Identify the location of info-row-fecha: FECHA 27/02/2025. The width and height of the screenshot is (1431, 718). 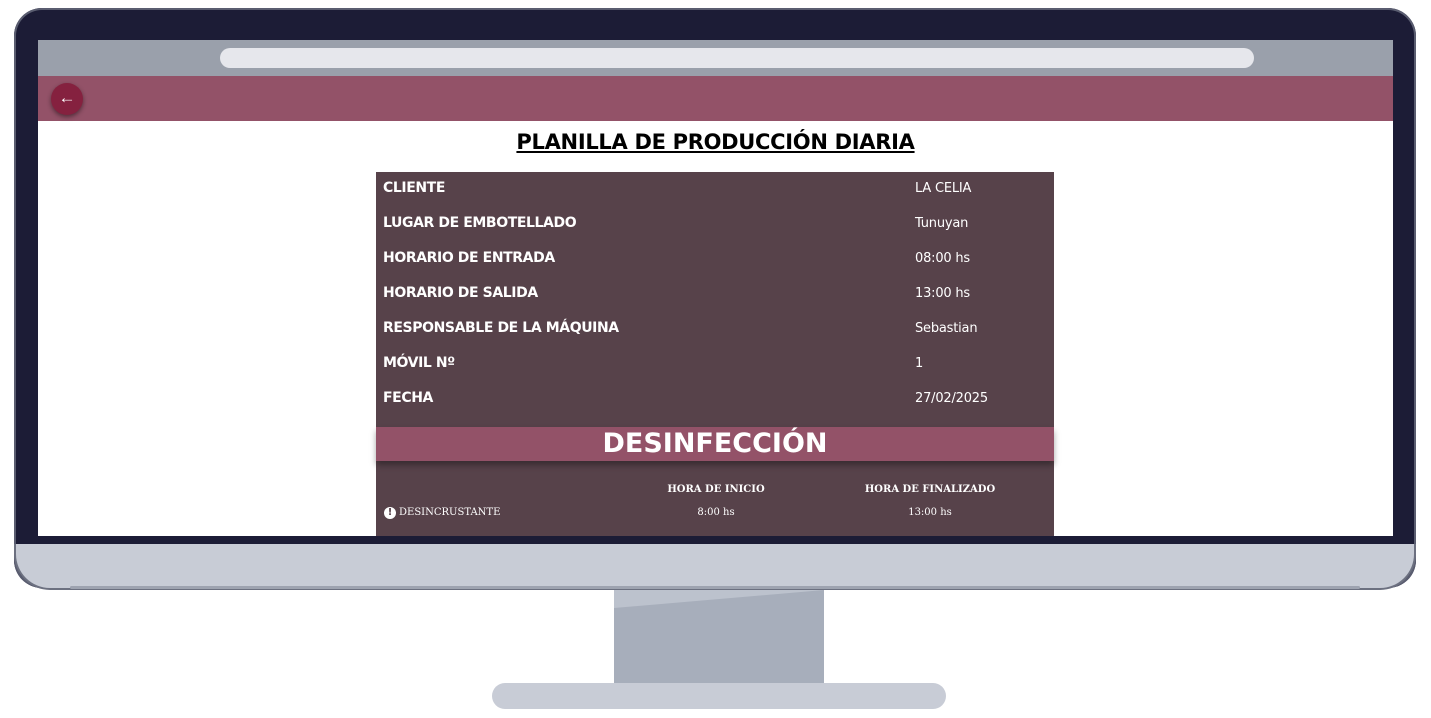
(715, 399).